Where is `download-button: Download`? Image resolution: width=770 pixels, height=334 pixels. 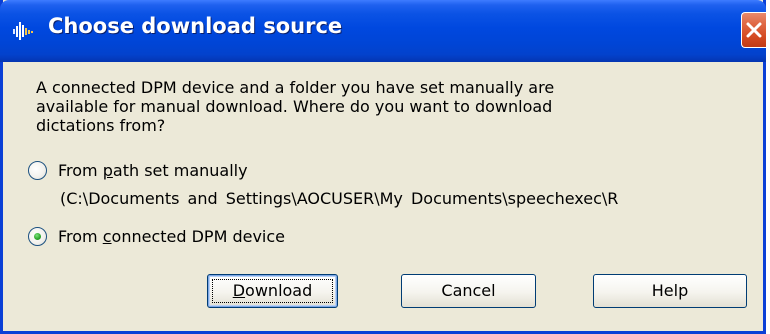 download-button: Download is located at coordinates (272, 291).